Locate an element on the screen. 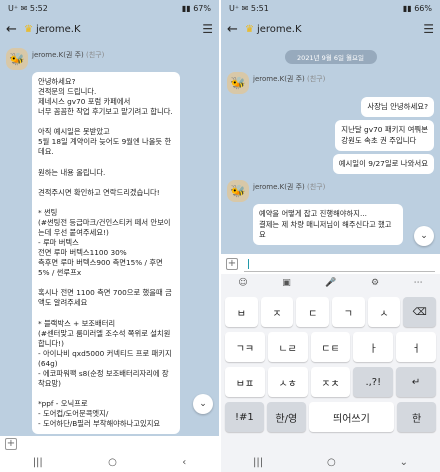 This screenshot has height=472, width=440. key-row: ㅂ ㅈ ㄷ ㄱ ㅅ ⌫ is located at coordinates (330, 312).